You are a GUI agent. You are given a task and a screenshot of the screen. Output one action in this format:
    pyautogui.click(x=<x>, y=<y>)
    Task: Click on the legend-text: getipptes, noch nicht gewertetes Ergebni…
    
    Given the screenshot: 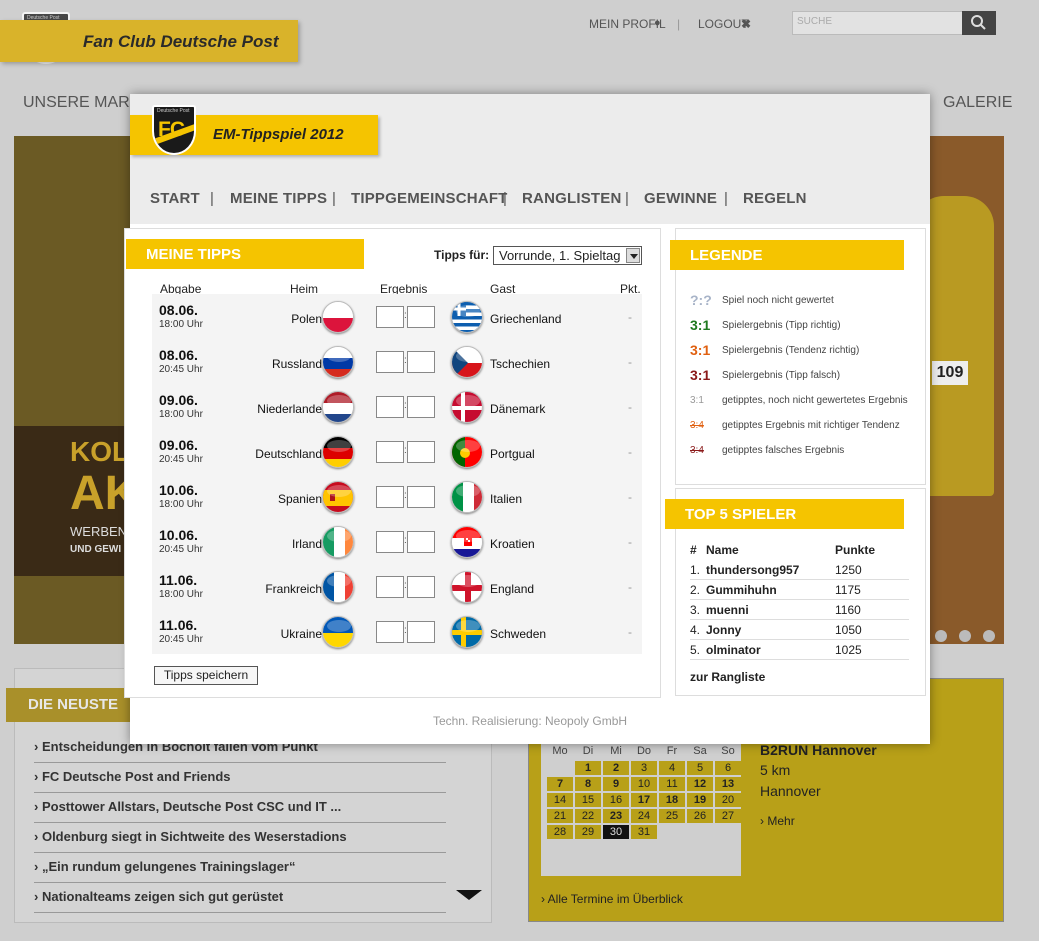 What is the action you would take?
    pyautogui.click(x=815, y=400)
    